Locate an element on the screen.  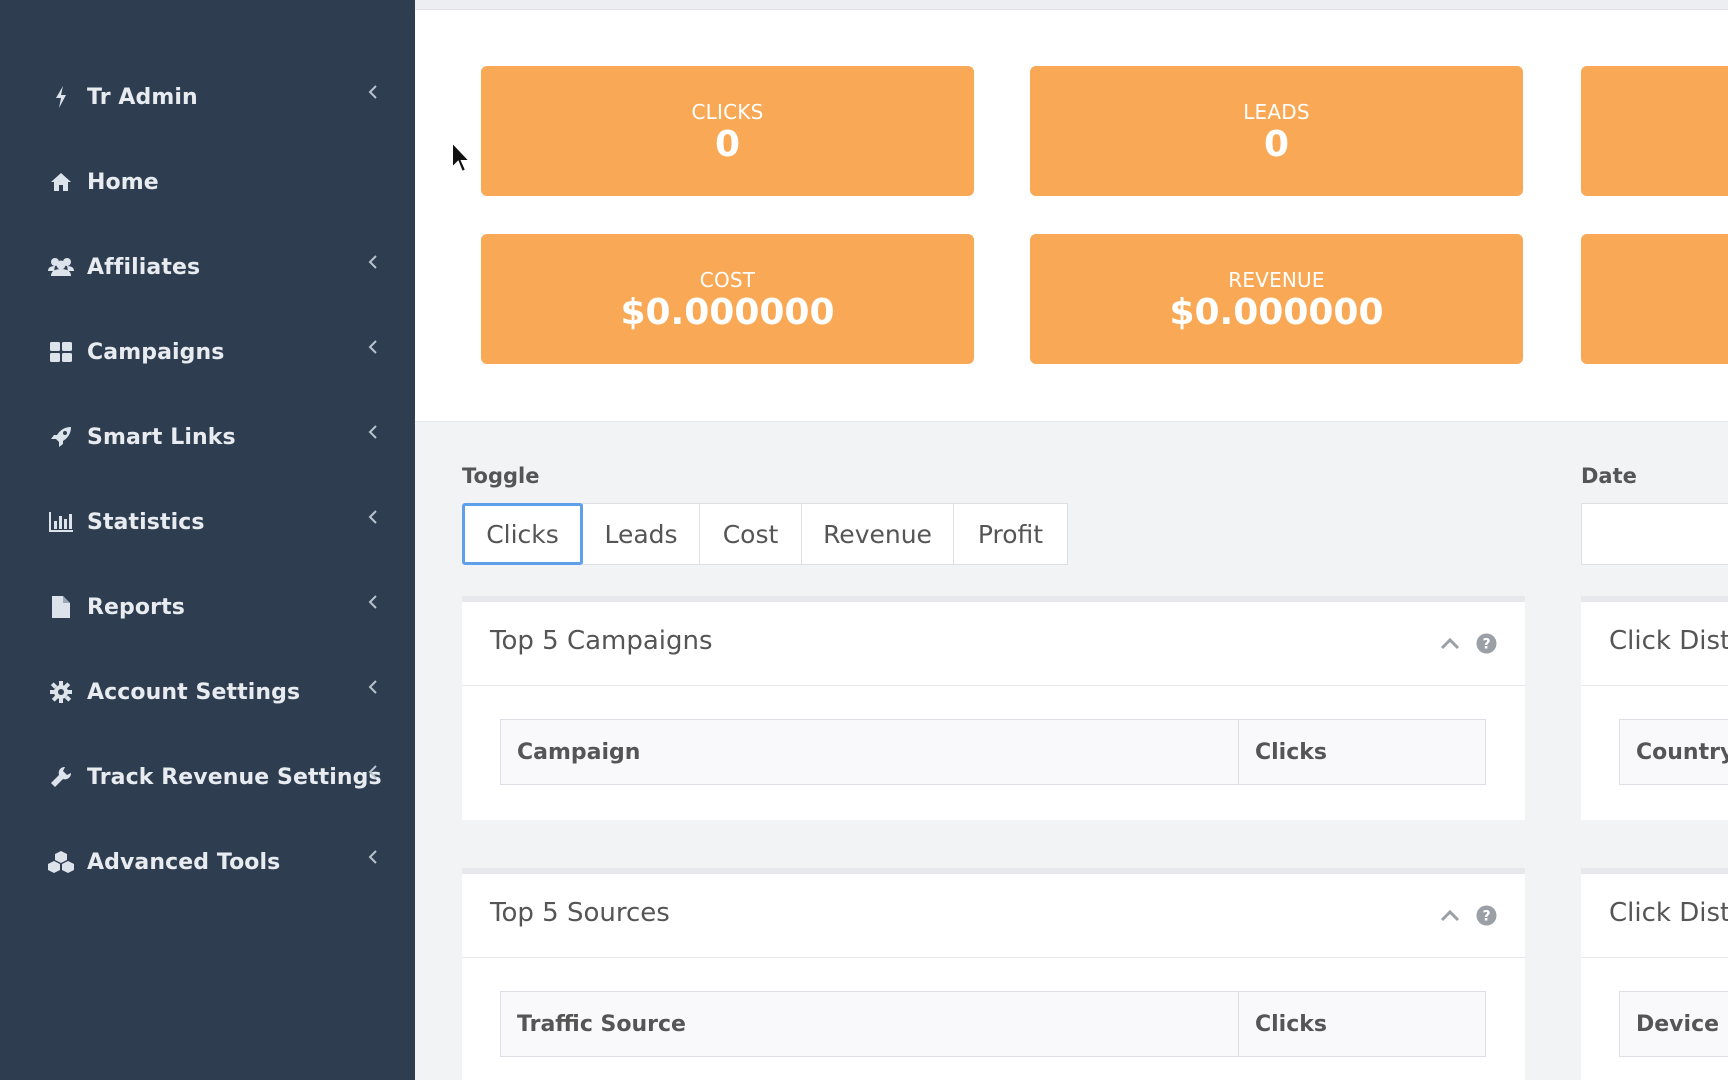
toggle-profit-button: Profit is located at coordinates (1010, 534).